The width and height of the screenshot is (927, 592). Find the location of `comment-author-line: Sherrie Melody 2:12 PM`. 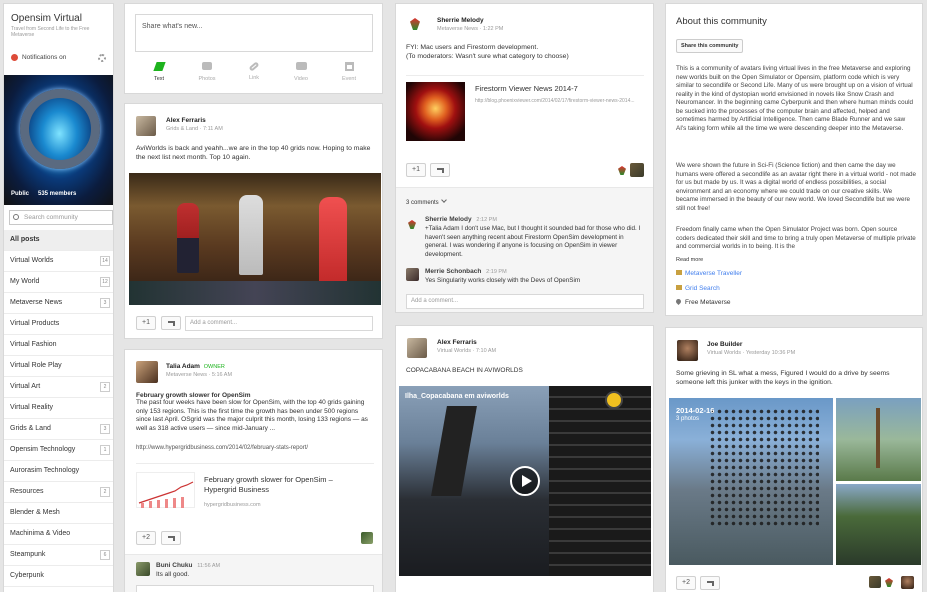

comment-author-line: Sherrie Melody 2:12 PM is located at coordinates (461, 219).